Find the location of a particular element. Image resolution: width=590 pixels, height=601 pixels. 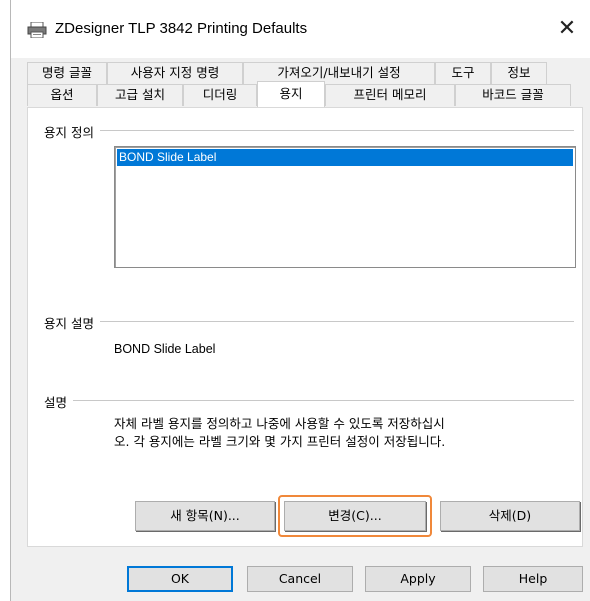

tab-paper: 용지 is located at coordinates (291, 94).